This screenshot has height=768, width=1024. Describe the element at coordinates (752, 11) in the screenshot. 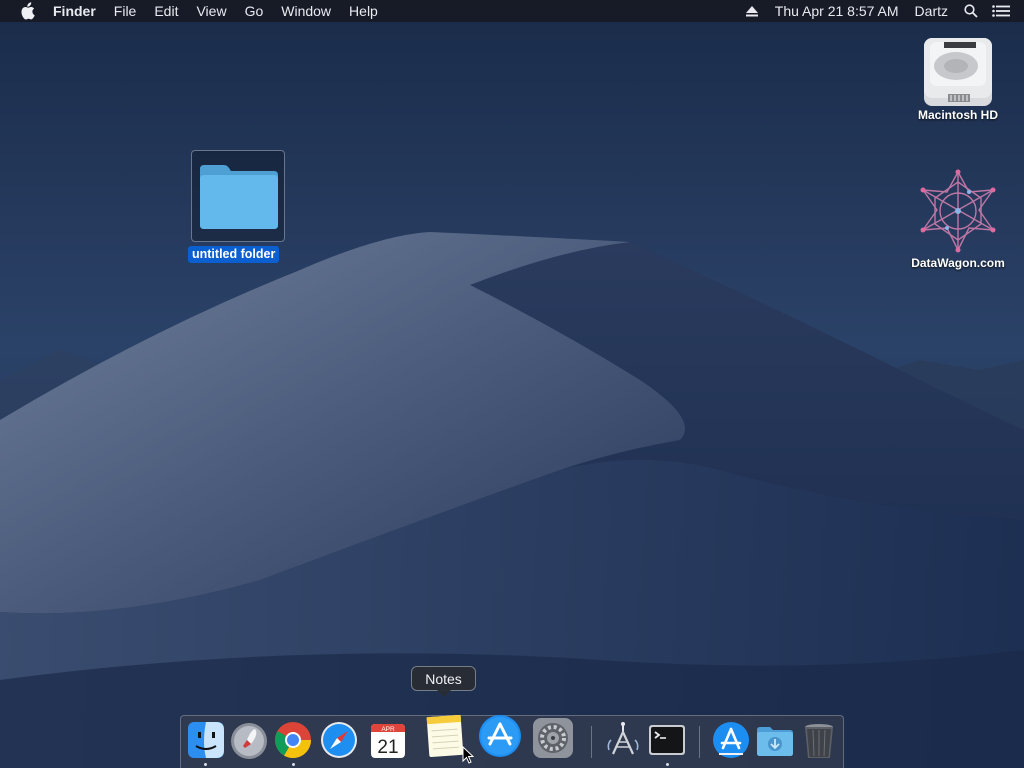

I see `eject-icon` at that location.